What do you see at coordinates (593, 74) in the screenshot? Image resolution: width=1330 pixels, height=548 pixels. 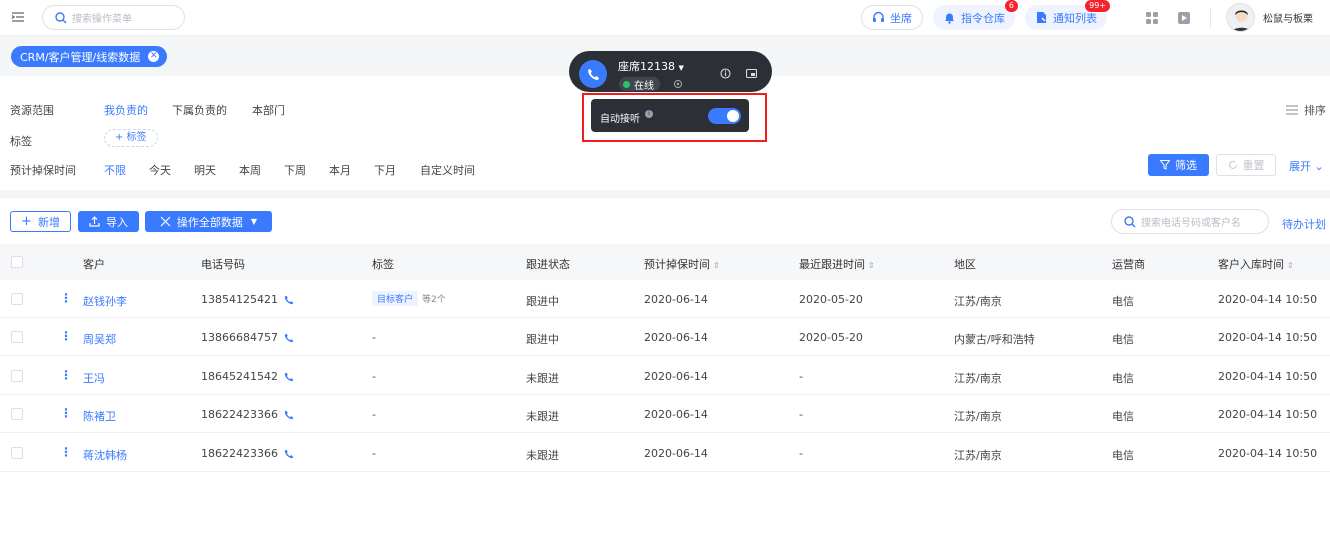 I see `call-button` at bounding box center [593, 74].